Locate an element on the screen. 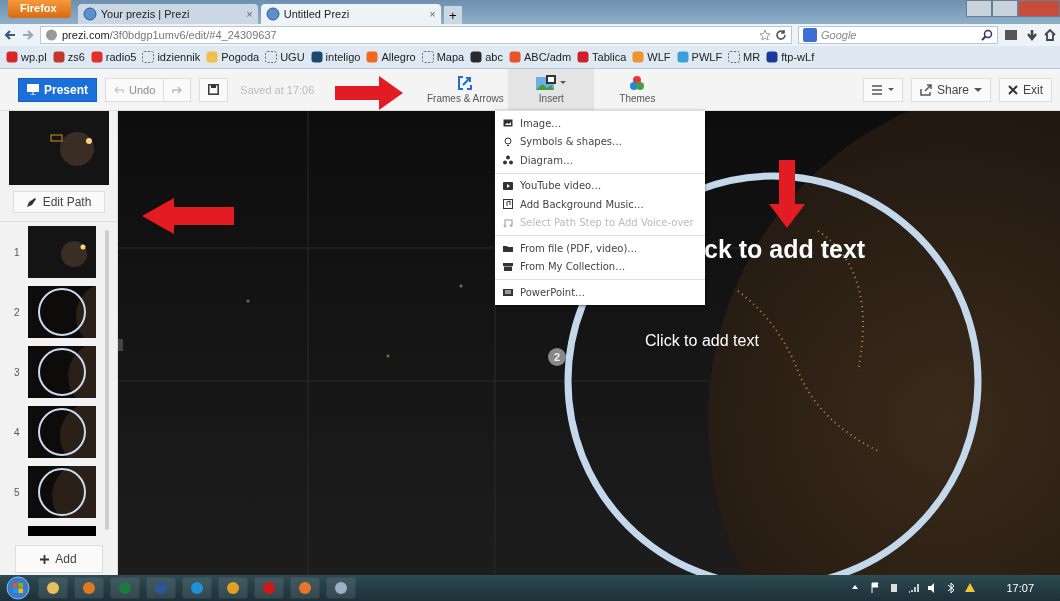 The image size is (1060, 601). bookmark-link: Tablica is located at coordinates (609, 57).